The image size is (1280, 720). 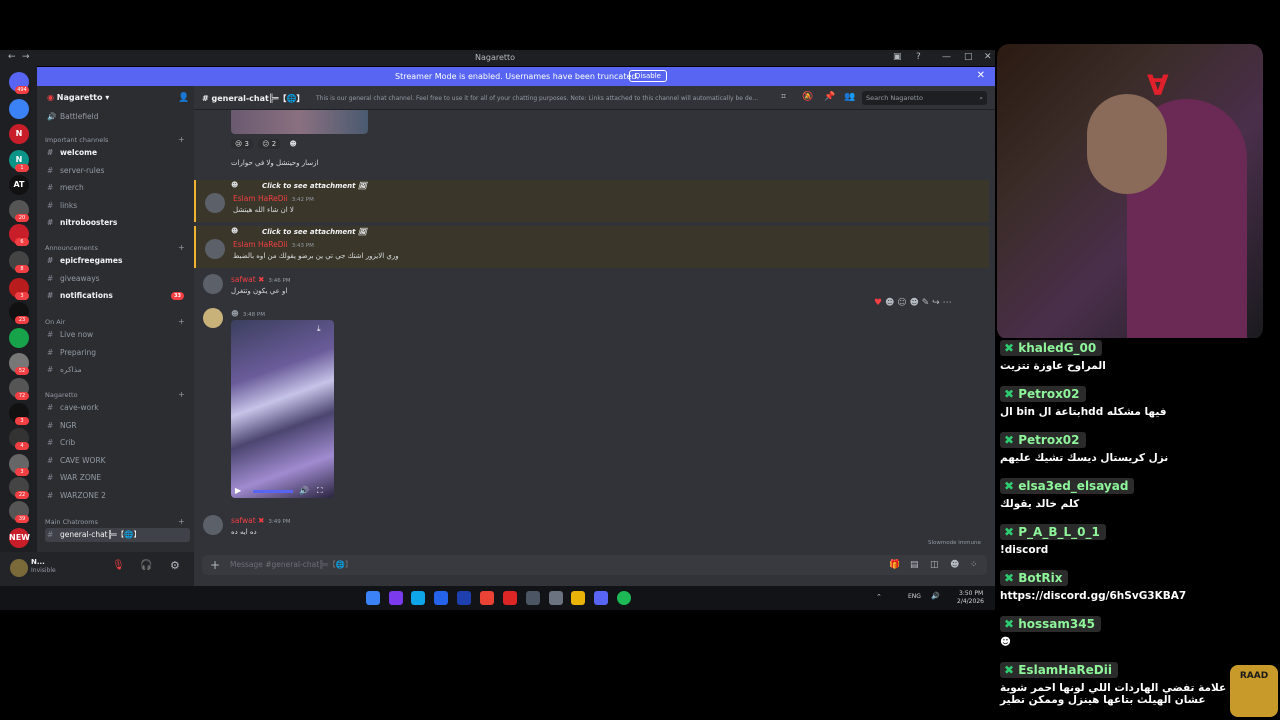 What do you see at coordinates (897, 57) in the screenshot?
I see `inbox-icon: ▣` at bounding box center [897, 57].